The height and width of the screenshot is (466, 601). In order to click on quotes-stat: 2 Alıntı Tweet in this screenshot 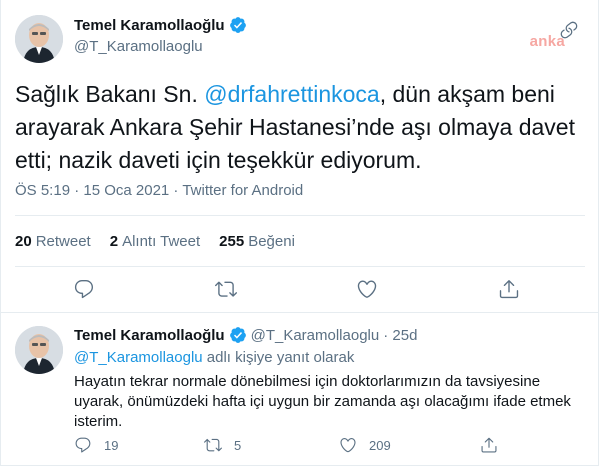, I will do `click(155, 241)`.